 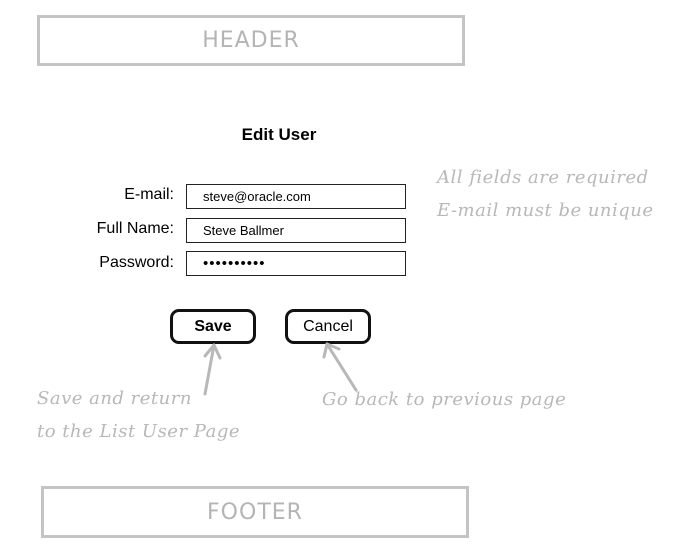 I want to click on full-name-label: Full Name:, so click(x=135, y=228).